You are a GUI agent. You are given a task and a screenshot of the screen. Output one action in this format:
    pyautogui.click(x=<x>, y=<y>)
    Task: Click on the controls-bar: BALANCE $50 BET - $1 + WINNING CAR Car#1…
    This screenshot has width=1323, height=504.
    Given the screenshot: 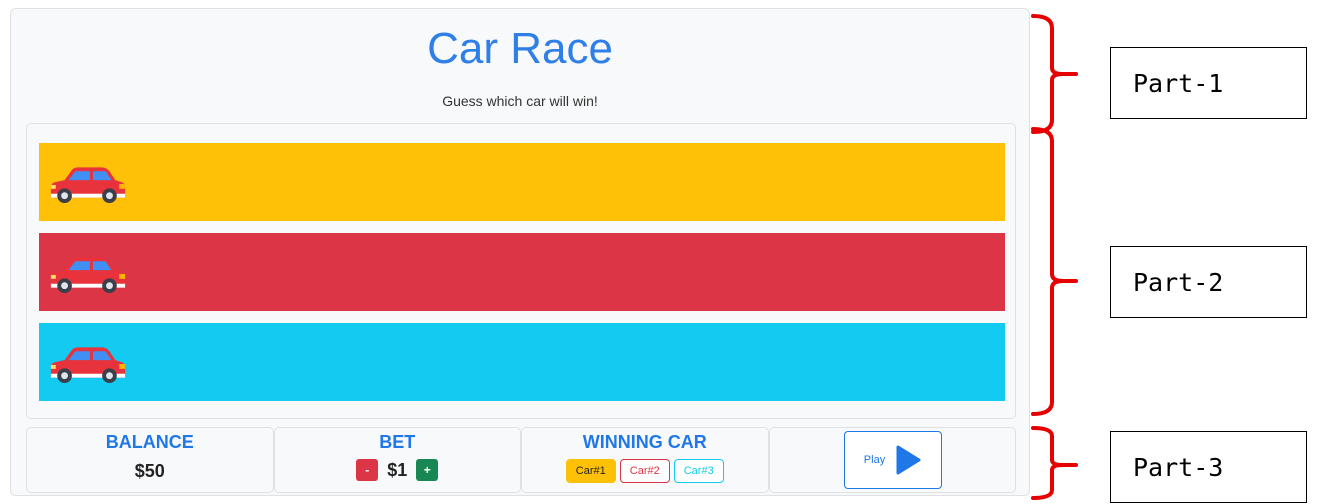 What is the action you would take?
    pyautogui.click(x=521, y=460)
    